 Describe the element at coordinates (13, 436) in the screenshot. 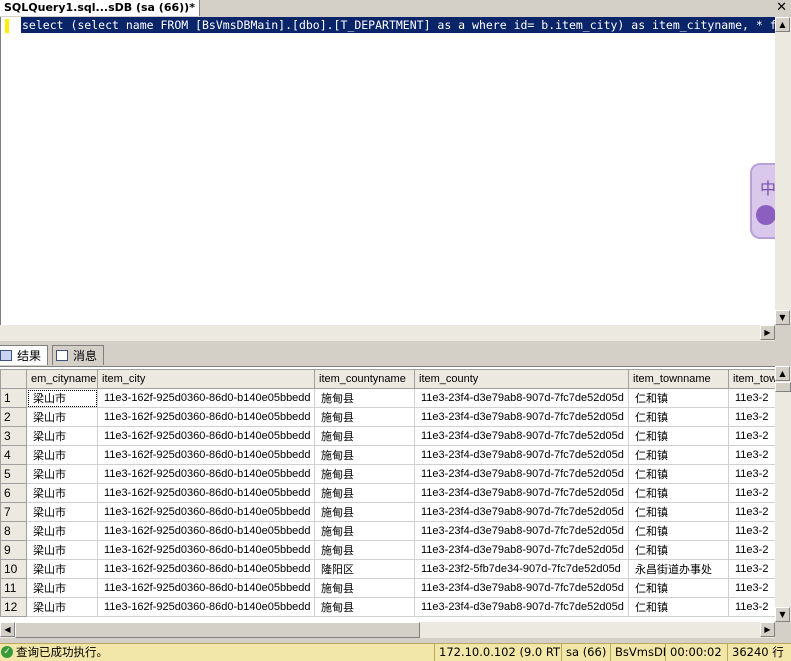

I see `cell-rownum: 3` at that location.